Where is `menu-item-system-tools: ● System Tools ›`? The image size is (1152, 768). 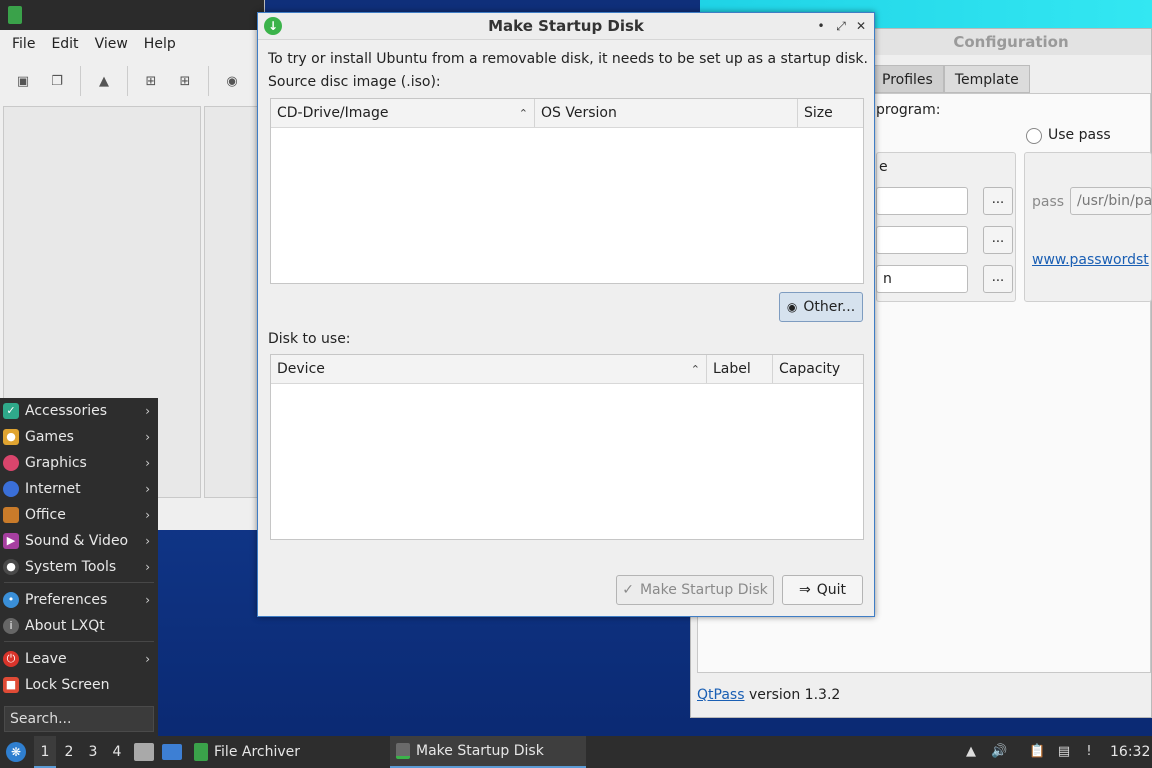 menu-item-system-tools: ● System Tools › is located at coordinates (79, 567).